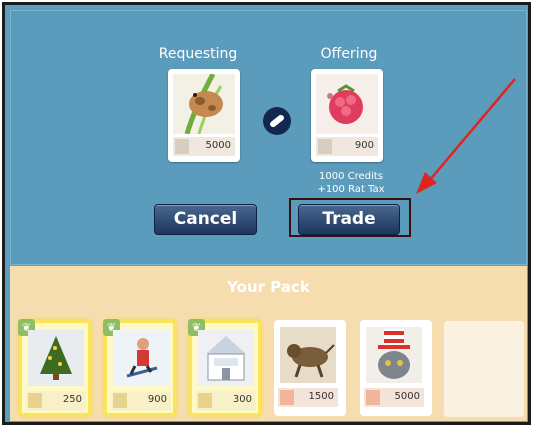 The width and height of the screenshot is (533, 427). I want to click on annotation-arrow, so click(466, 136).